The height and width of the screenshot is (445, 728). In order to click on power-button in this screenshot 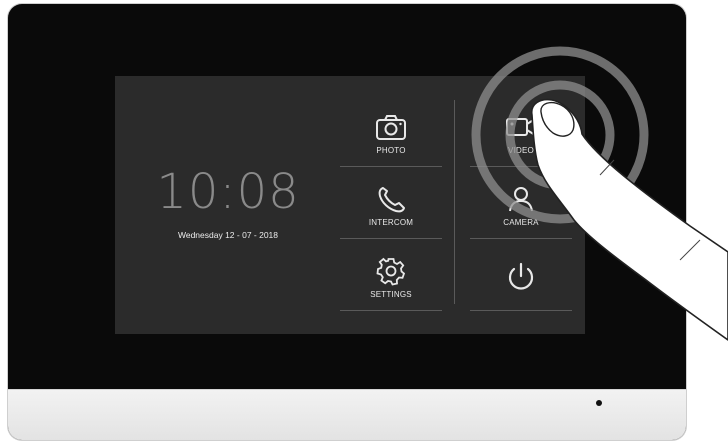, I will do `click(521, 279)`.